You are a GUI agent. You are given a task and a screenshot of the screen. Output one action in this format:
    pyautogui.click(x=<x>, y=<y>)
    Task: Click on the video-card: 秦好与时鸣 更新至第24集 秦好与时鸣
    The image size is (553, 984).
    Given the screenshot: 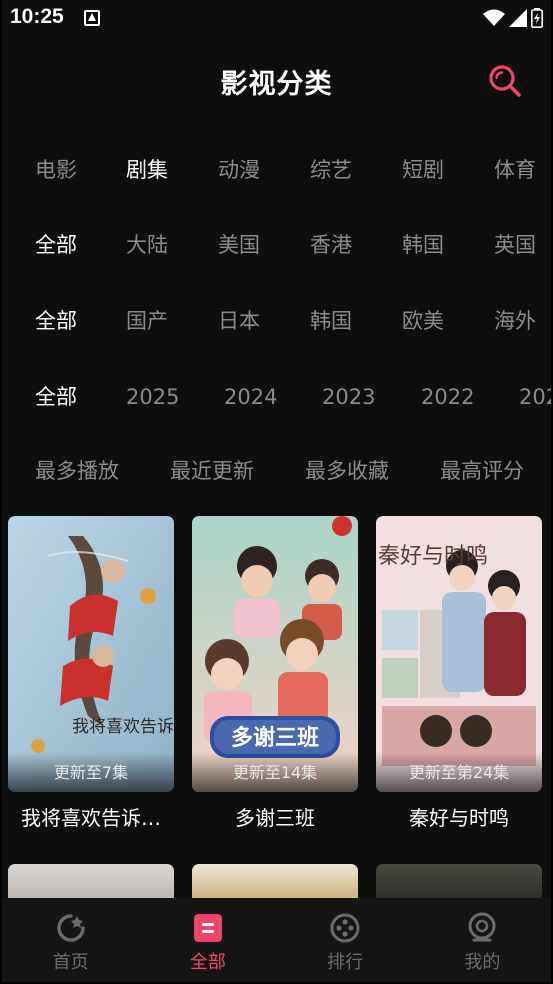 What is the action you would take?
    pyautogui.click(x=459, y=673)
    